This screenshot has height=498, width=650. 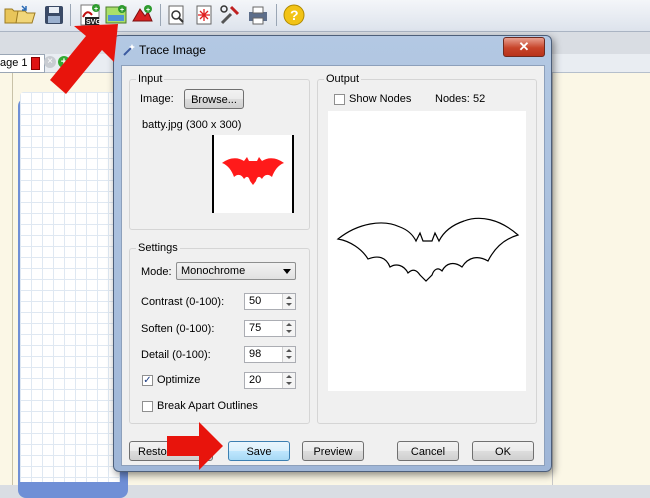 I want to click on page-tab: age 1, so click(x=22, y=63).